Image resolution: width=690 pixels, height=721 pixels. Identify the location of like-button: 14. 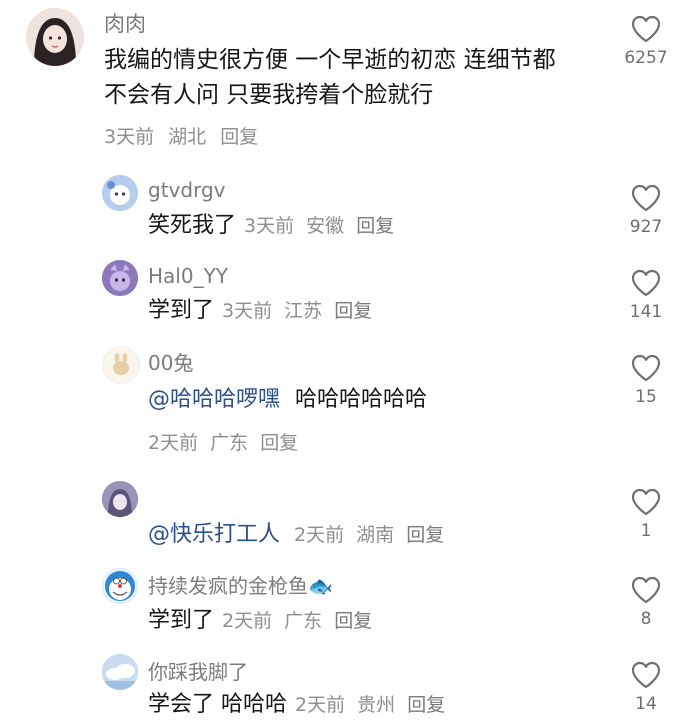
(646, 687).